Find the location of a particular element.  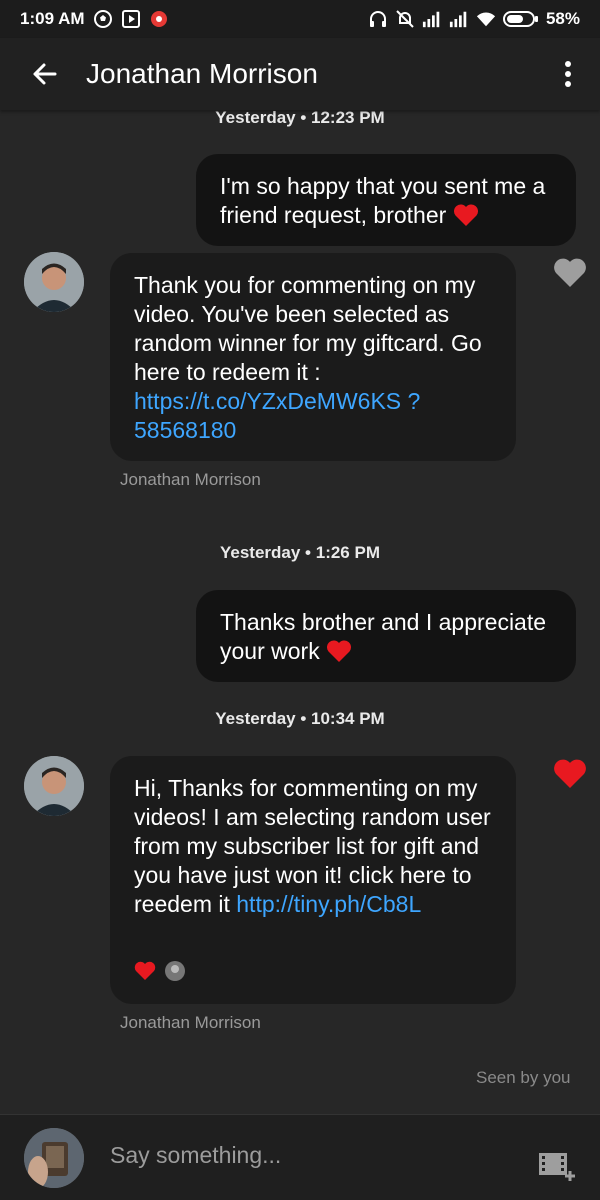

heart-reaction-icon is located at coordinates (145, 970).